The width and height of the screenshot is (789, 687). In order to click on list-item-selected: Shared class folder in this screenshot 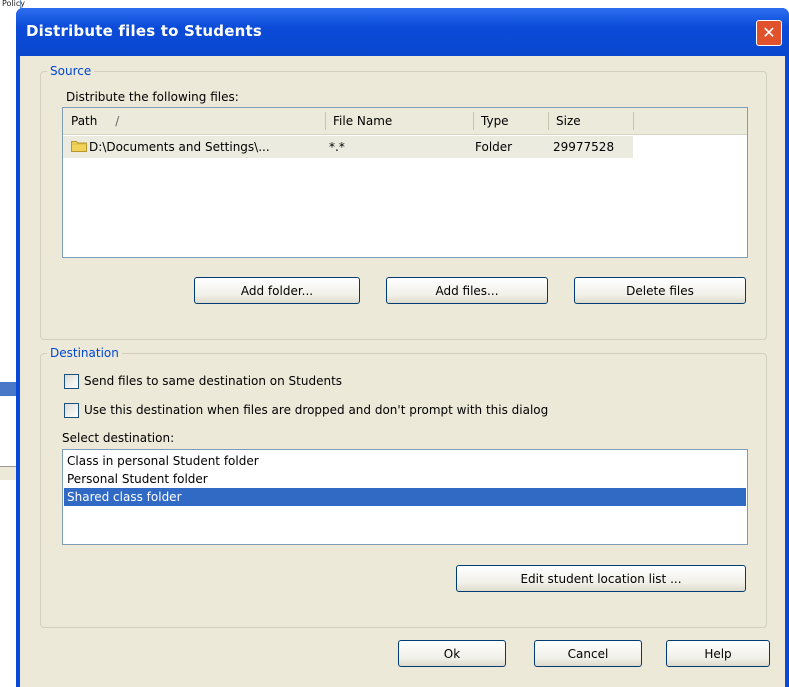, I will do `click(405, 497)`.